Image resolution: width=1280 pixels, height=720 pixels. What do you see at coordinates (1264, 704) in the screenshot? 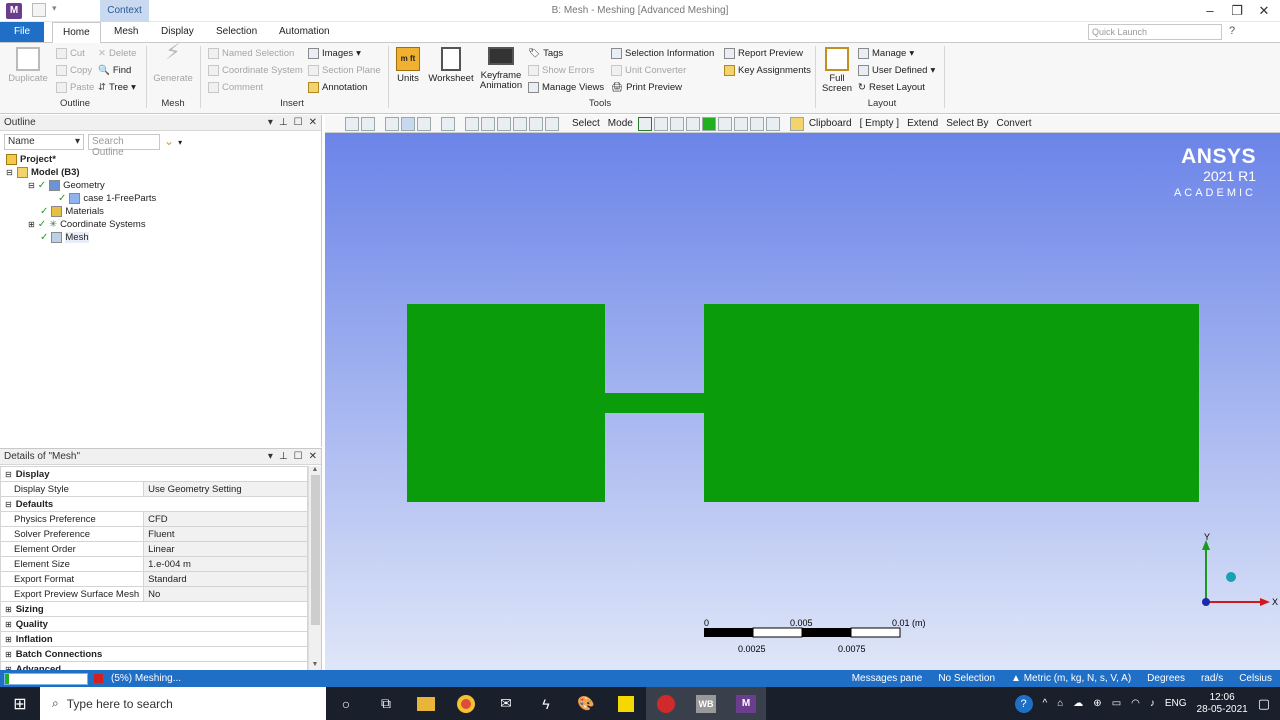
I see `notifications-icon: ▢` at bounding box center [1264, 704].